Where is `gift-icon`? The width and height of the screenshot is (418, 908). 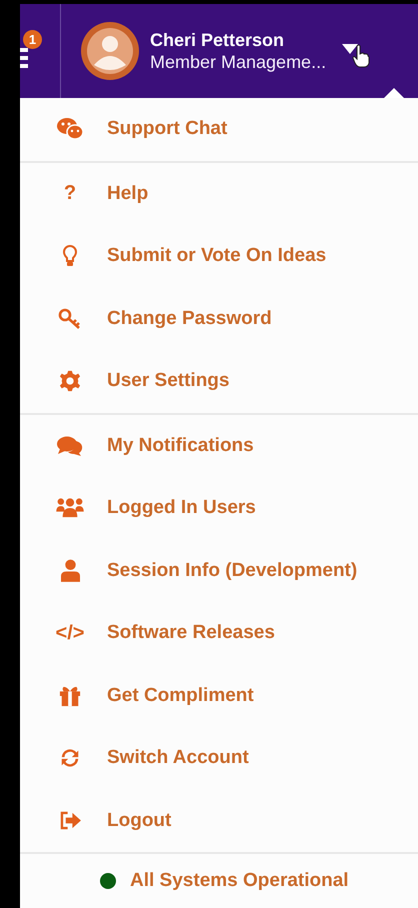
gift-icon is located at coordinates (70, 695).